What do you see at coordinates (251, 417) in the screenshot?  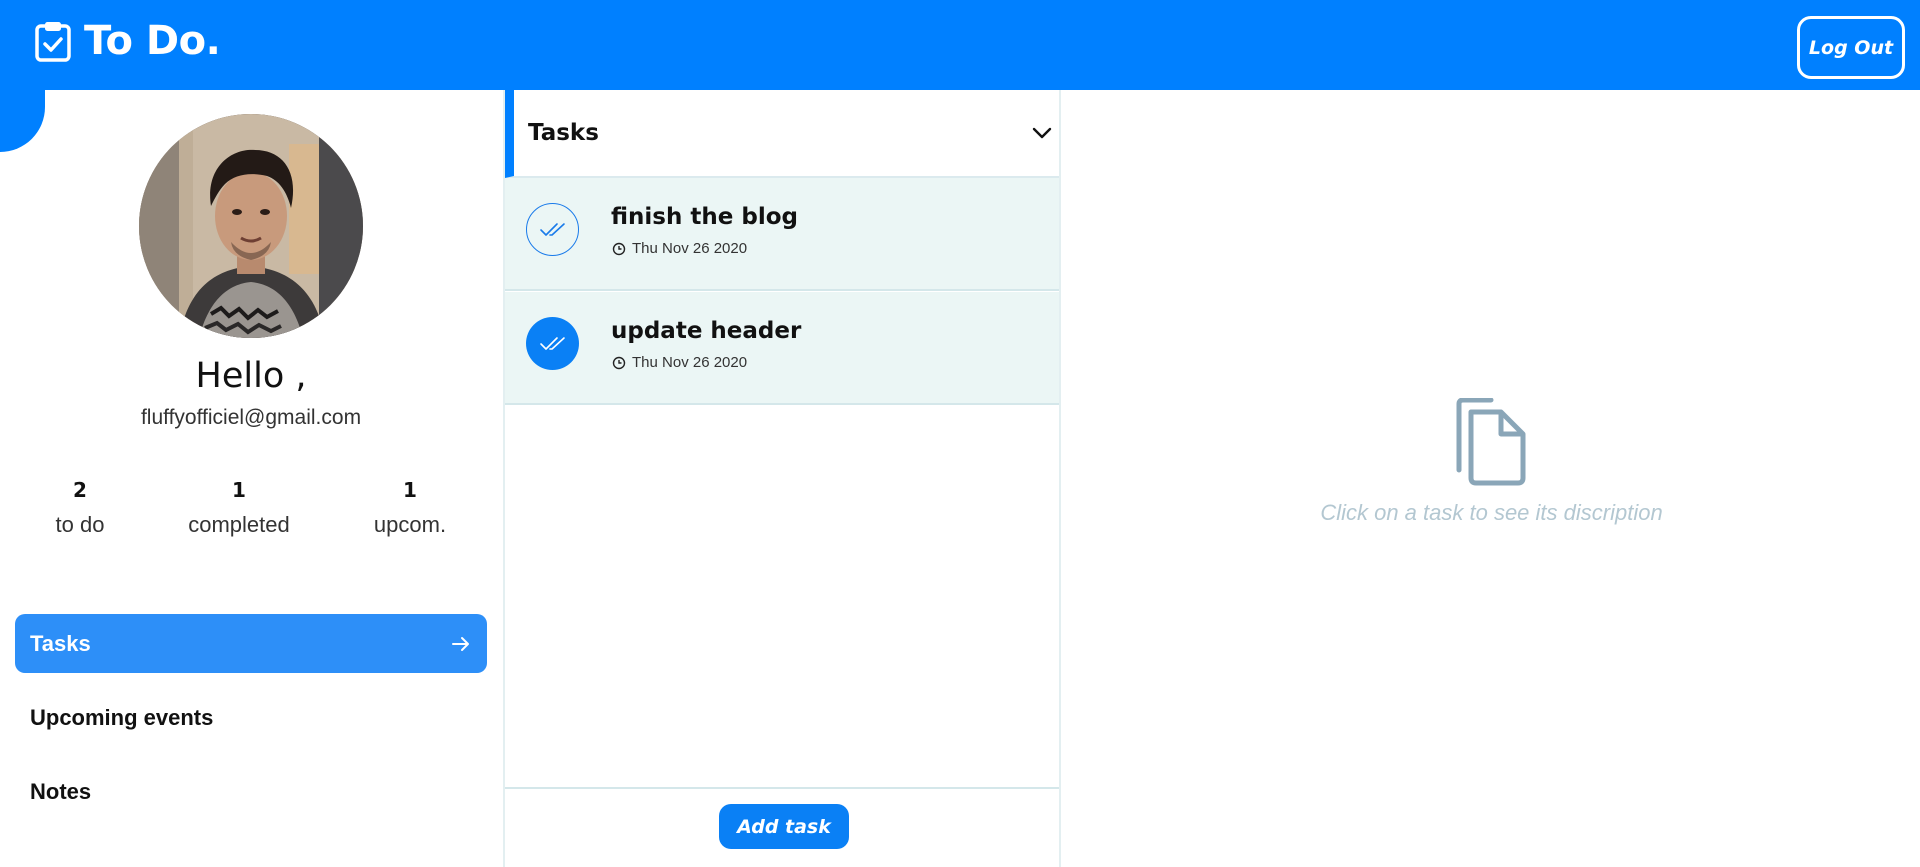 I see `user-email: fluffyofficiel@gmail.com` at bounding box center [251, 417].